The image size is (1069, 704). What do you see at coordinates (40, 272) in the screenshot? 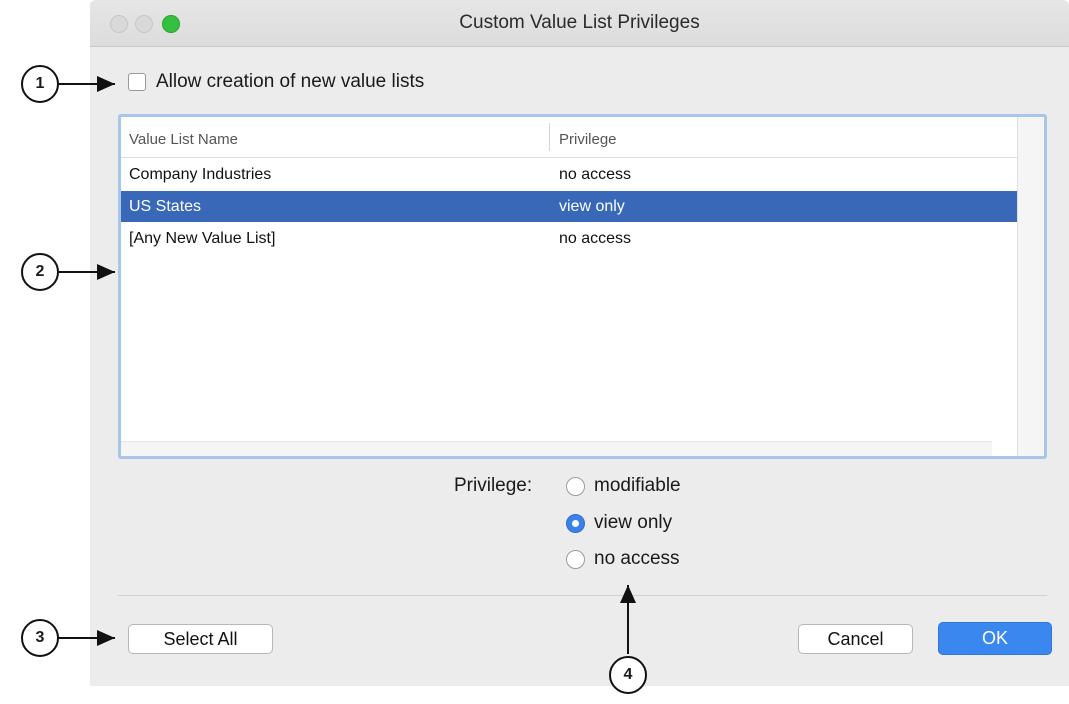
I see `callout-2: 2` at bounding box center [40, 272].